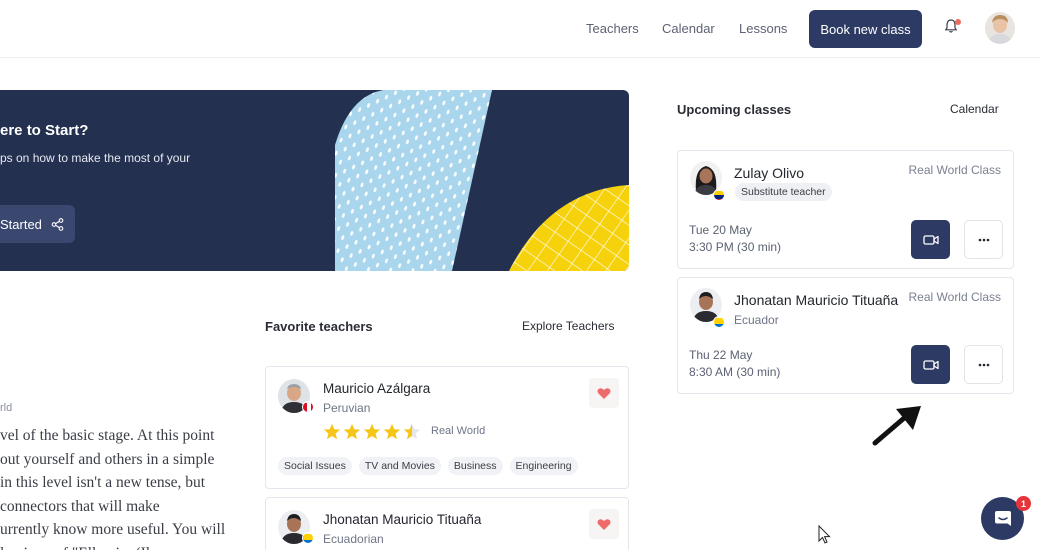  I want to click on teacher-name: Mauricio Azálgara, so click(376, 388).